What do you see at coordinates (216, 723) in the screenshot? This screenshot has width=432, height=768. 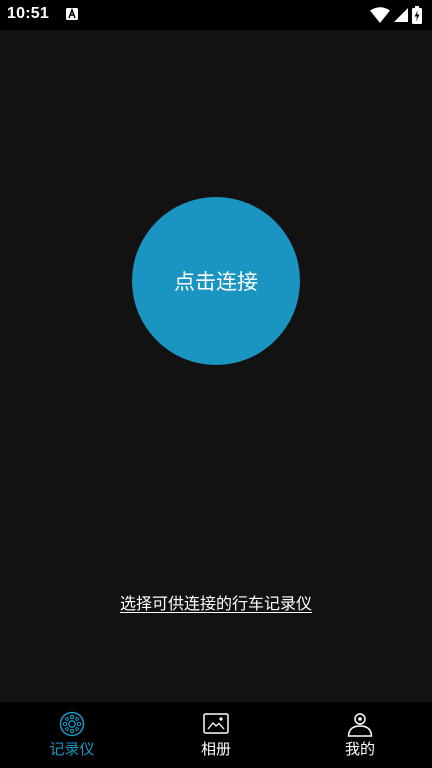 I see `album-icon` at bounding box center [216, 723].